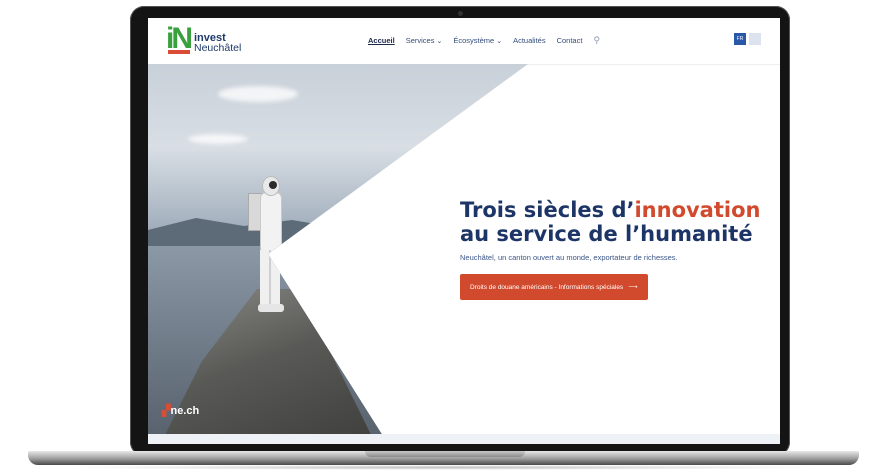 Image resolution: width=887 pixels, height=472 pixels. Describe the element at coordinates (218, 48) in the screenshot. I see `logo-line2: Neuchâtel` at that location.